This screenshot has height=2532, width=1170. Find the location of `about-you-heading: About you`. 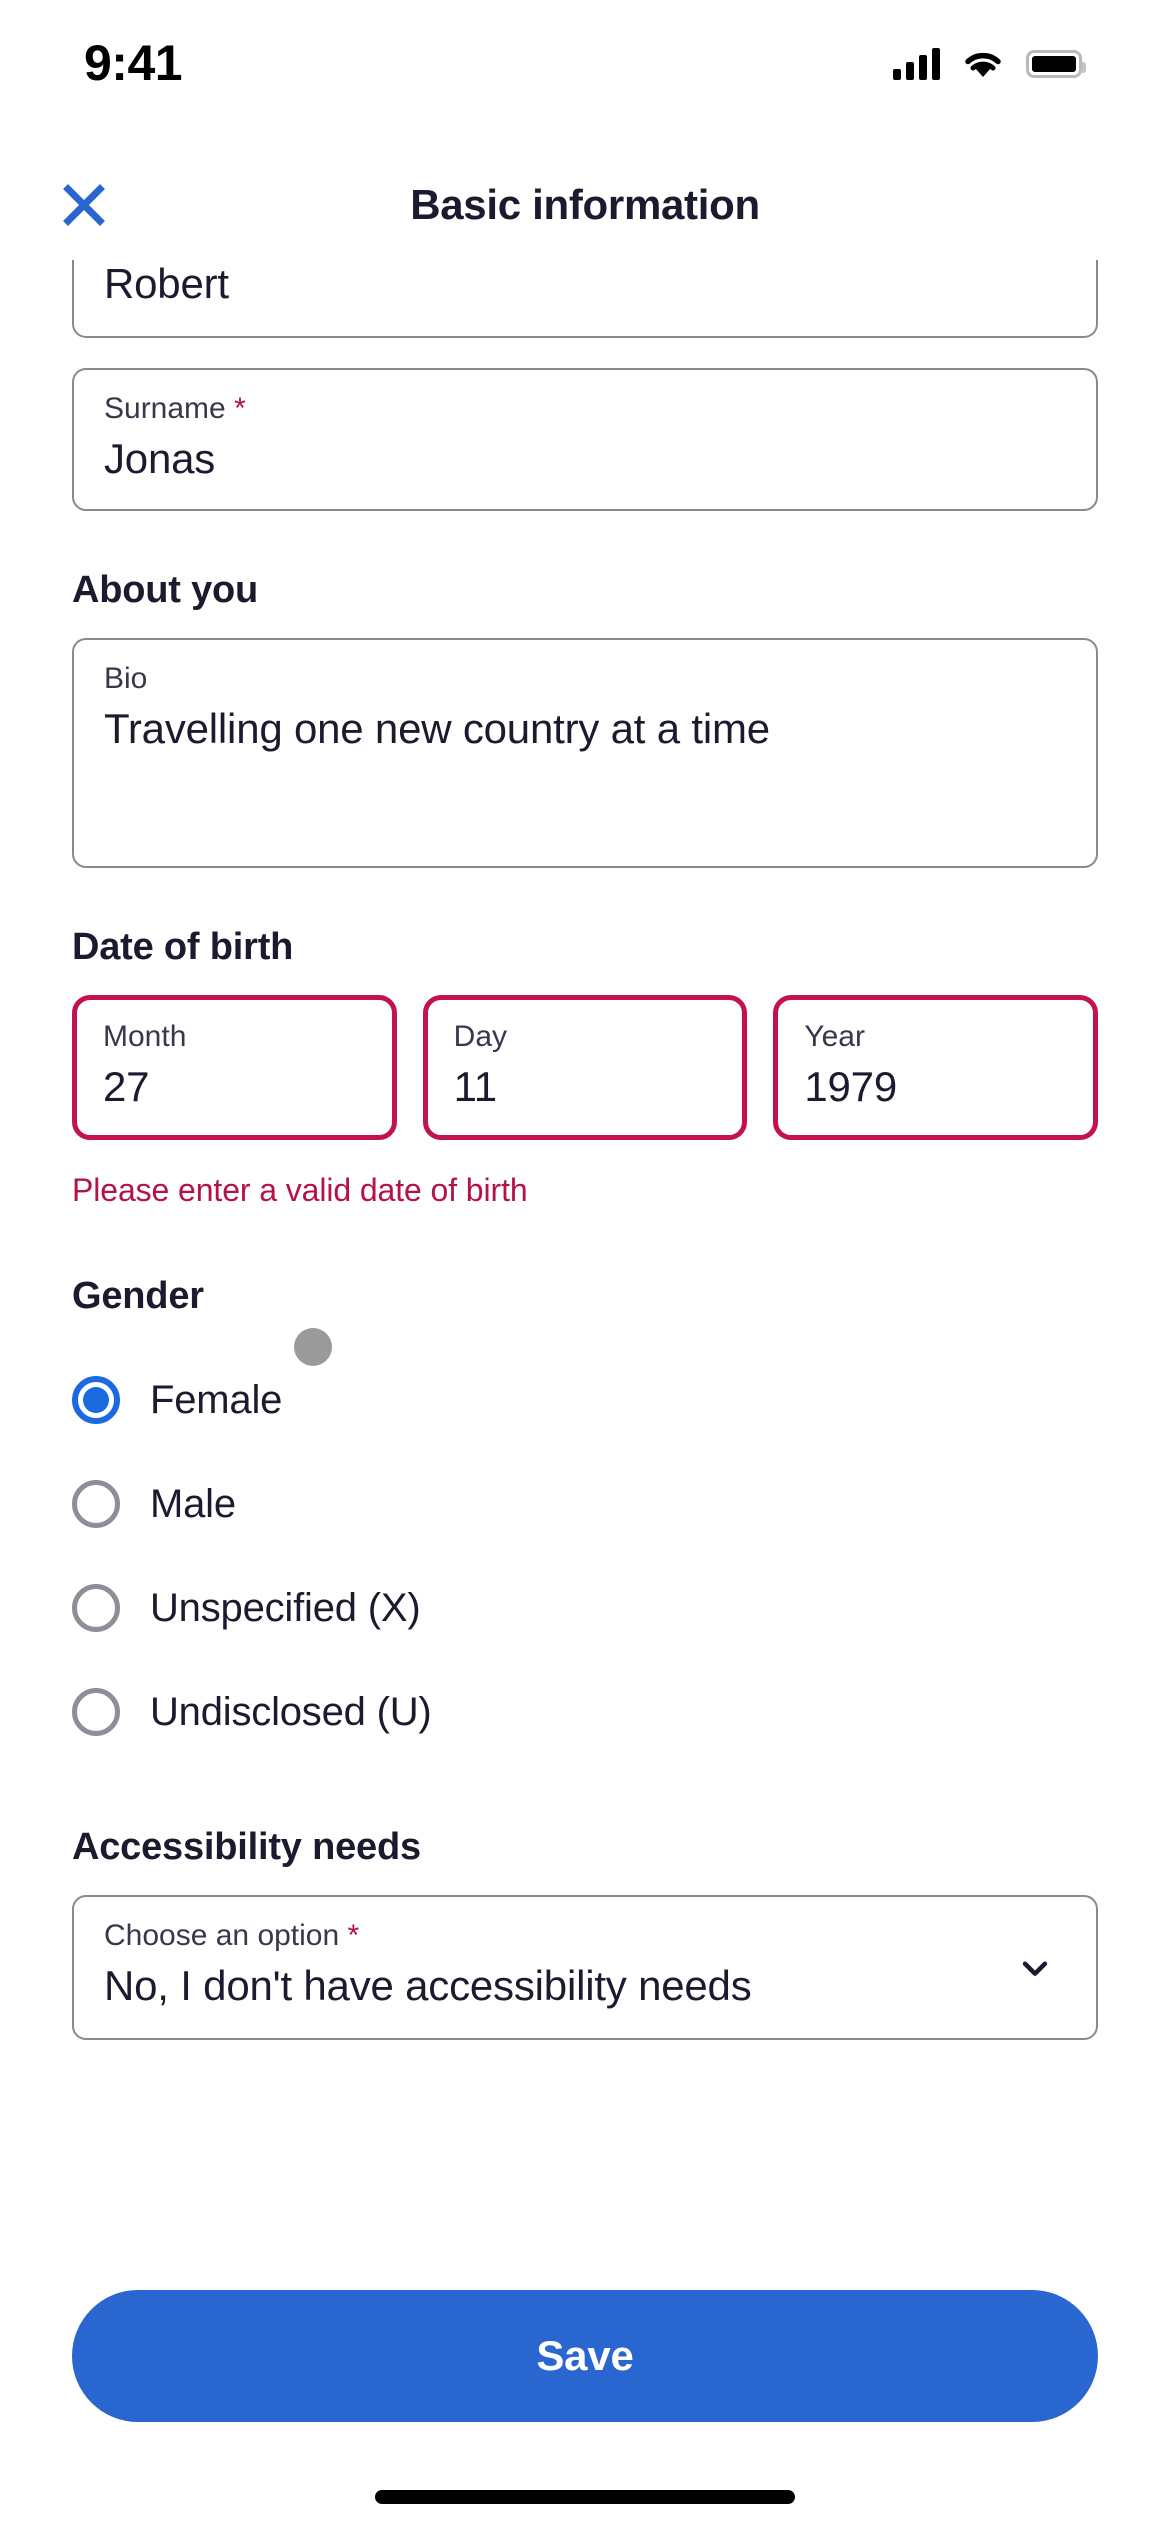

about-you-heading: About you is located at coordinates (165, 590).